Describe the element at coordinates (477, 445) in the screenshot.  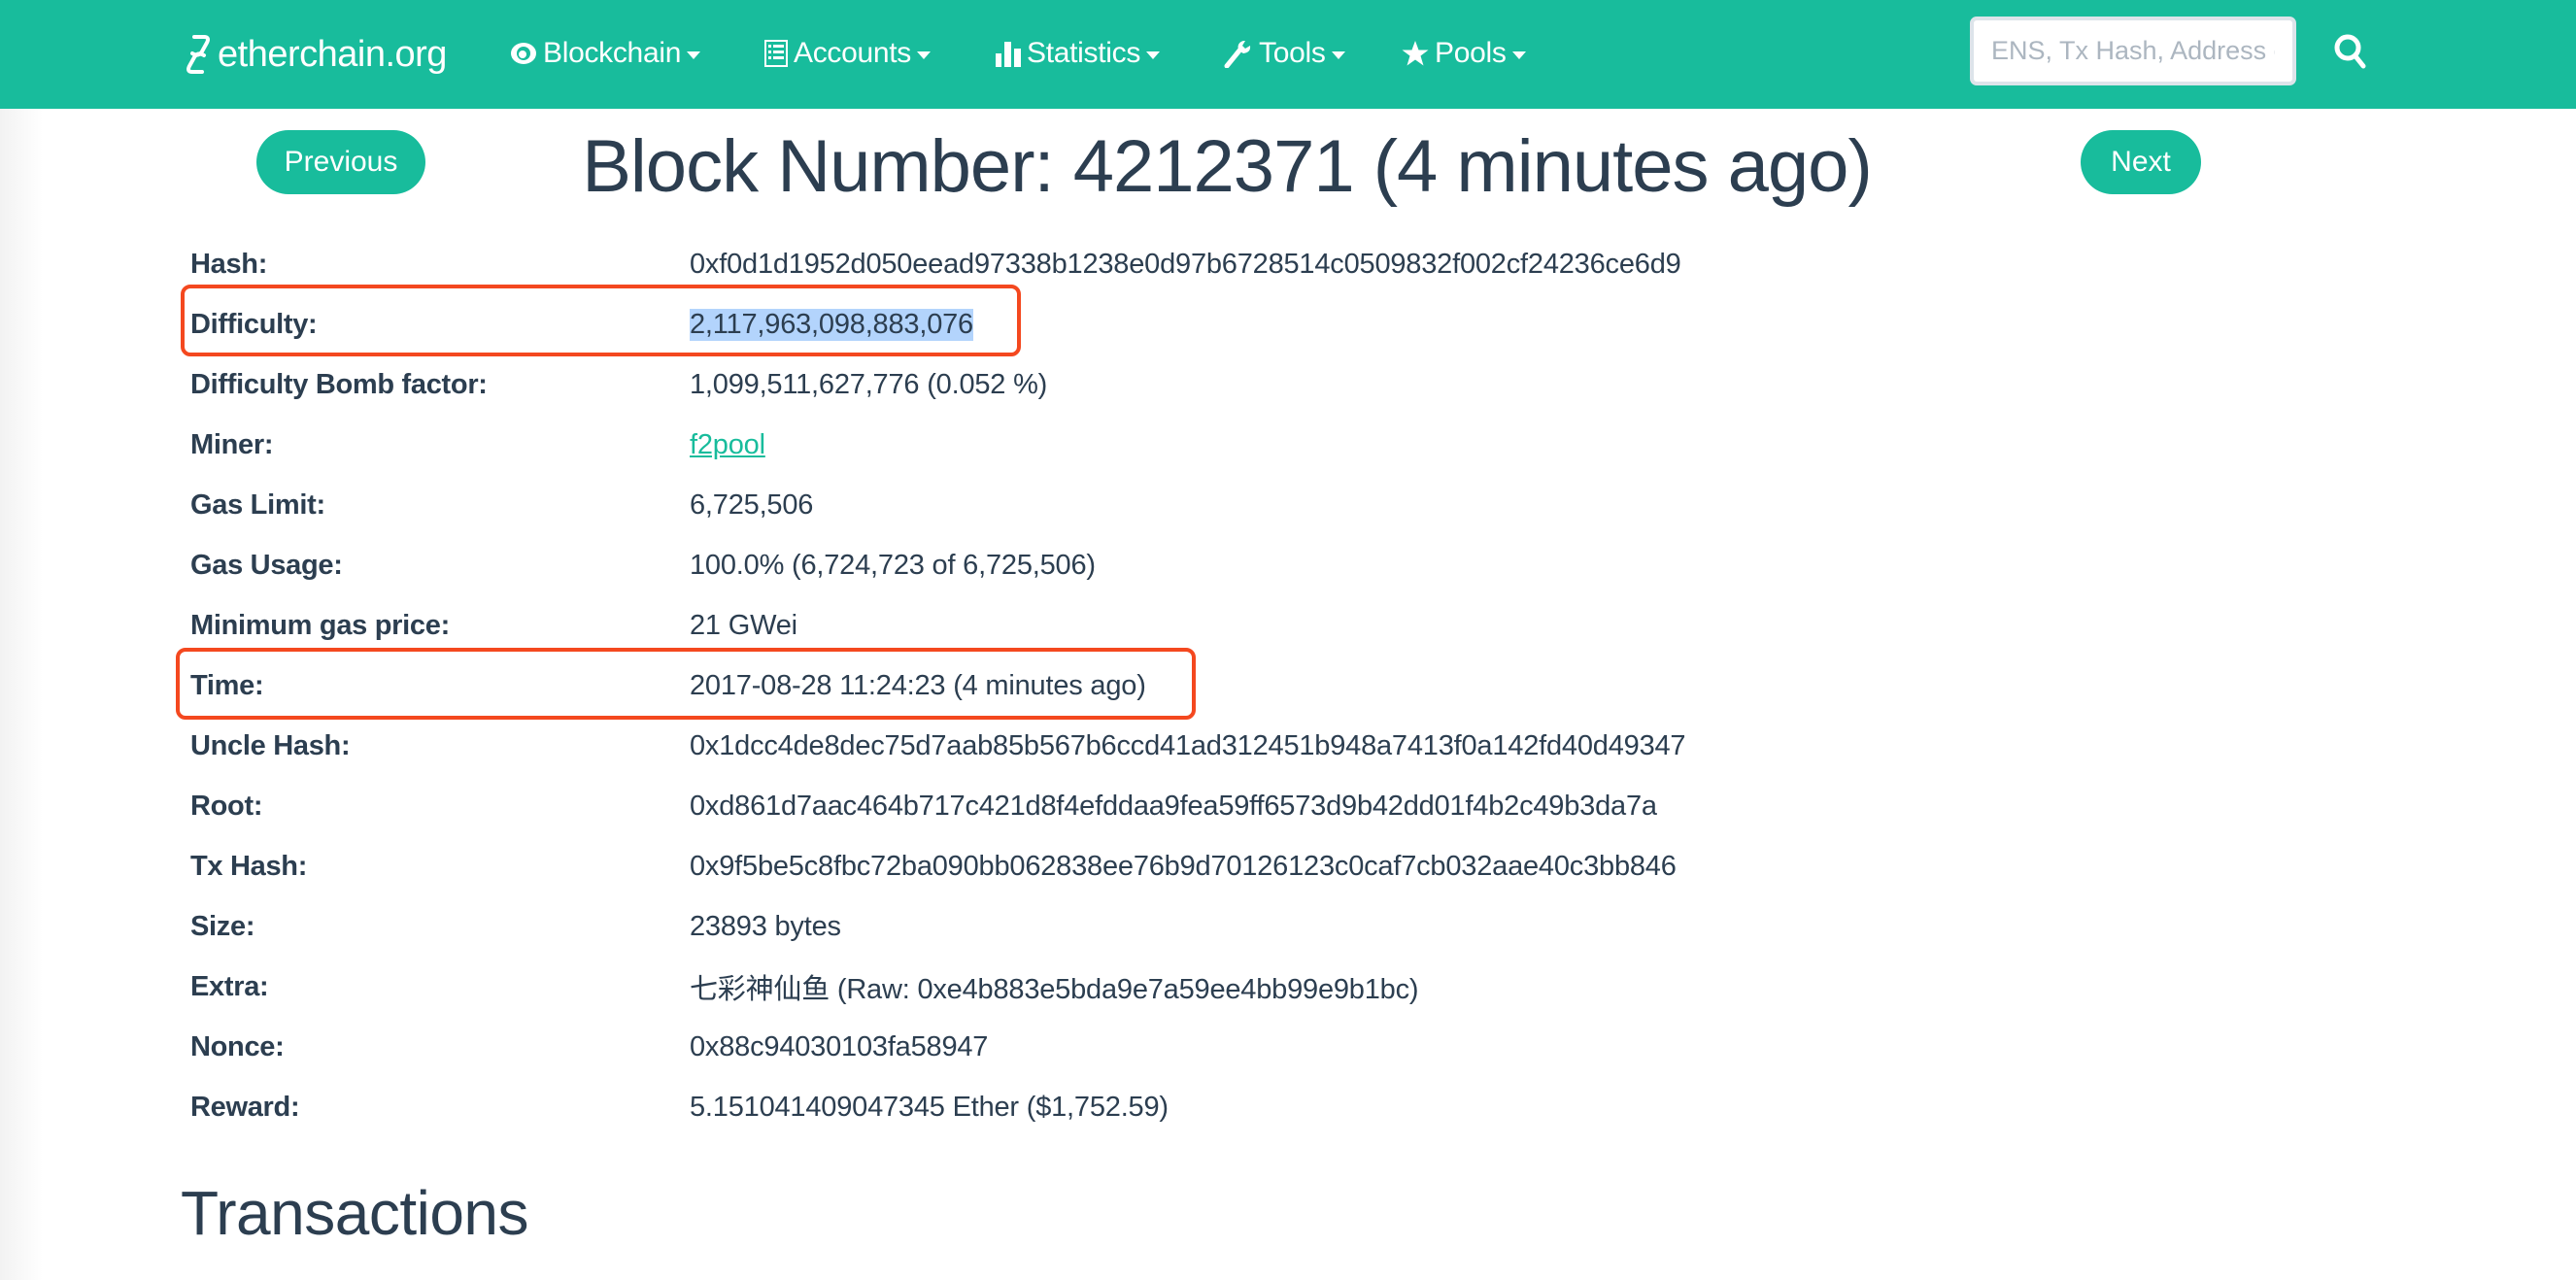
I see `detail-row-miner: Miner: f2pool` at that location.